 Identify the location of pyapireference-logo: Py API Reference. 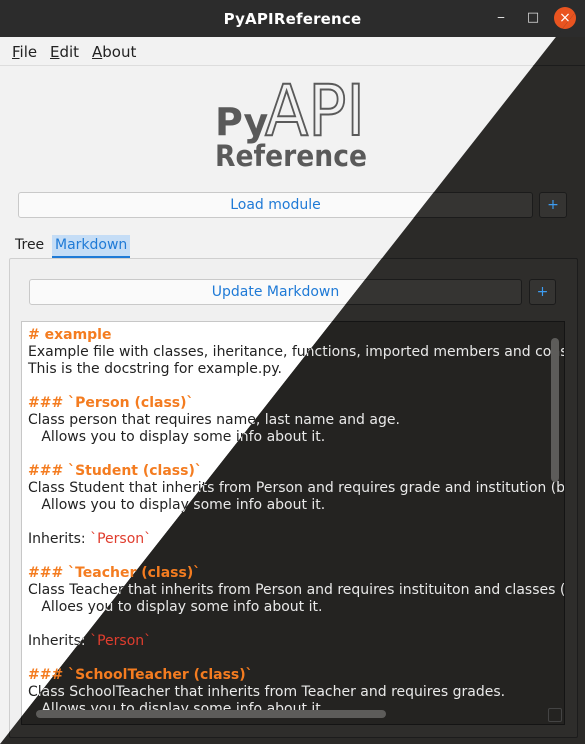
(291, 123).